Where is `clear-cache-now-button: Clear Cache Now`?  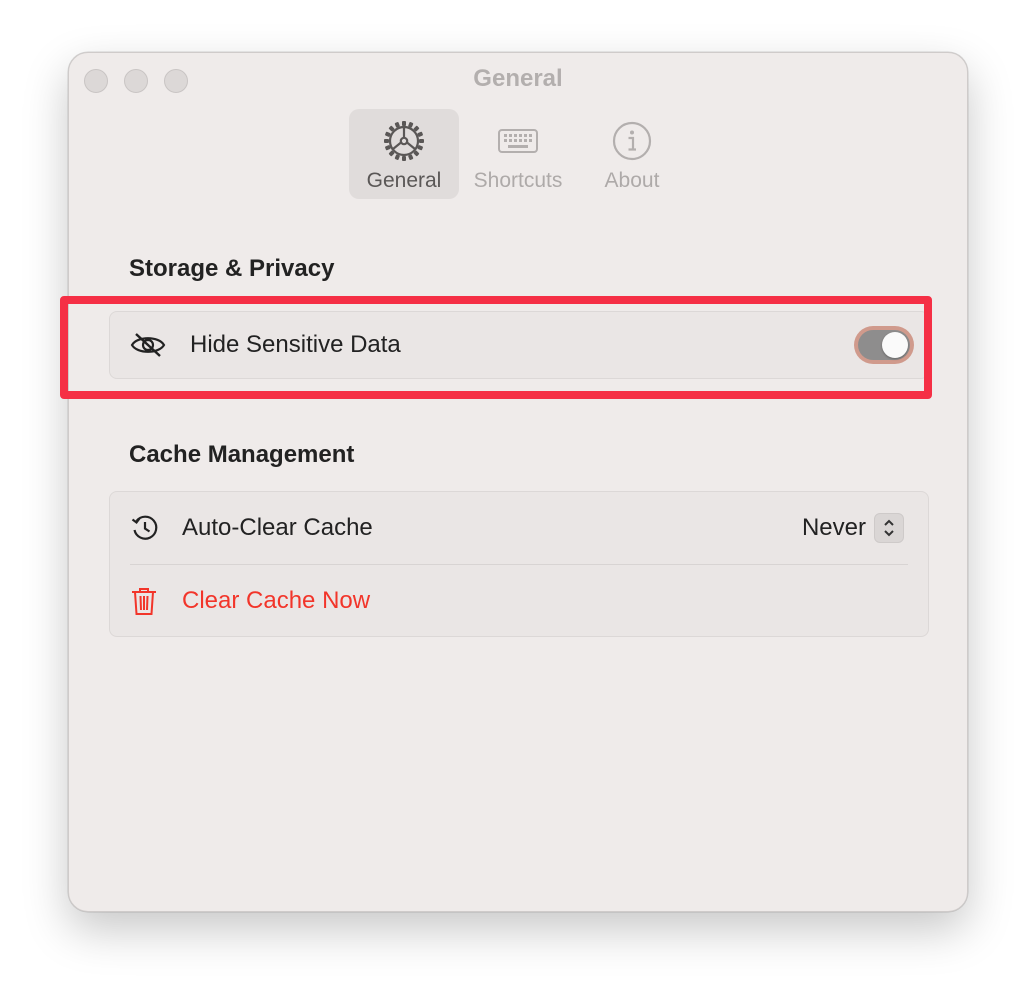 clear-cache-now-button: Clear Cache Now is located at coordinates (519, 601).